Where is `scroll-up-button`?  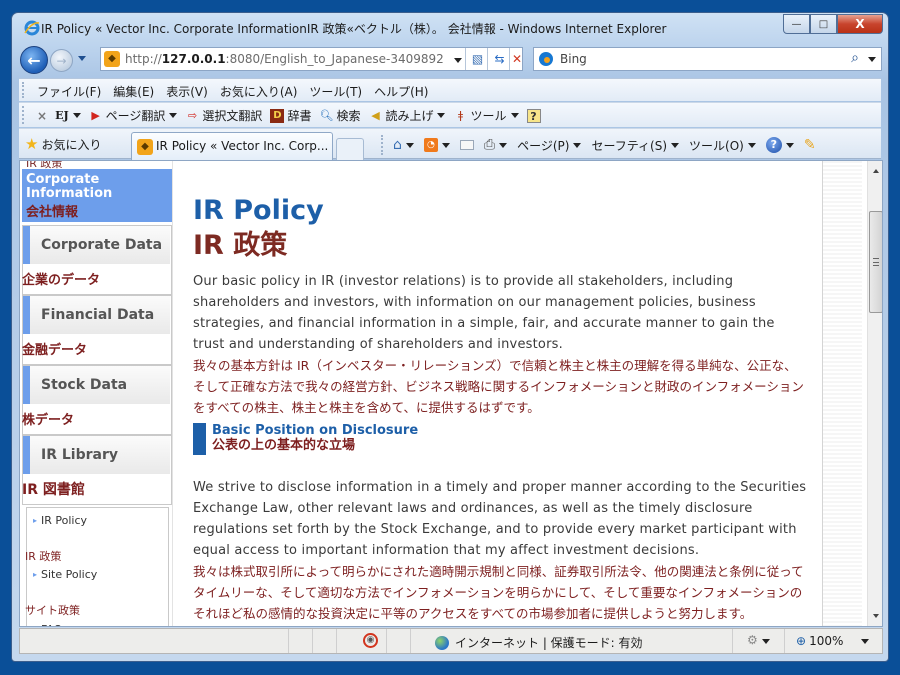
scroll-up-button is located at coordinates (875, 171).